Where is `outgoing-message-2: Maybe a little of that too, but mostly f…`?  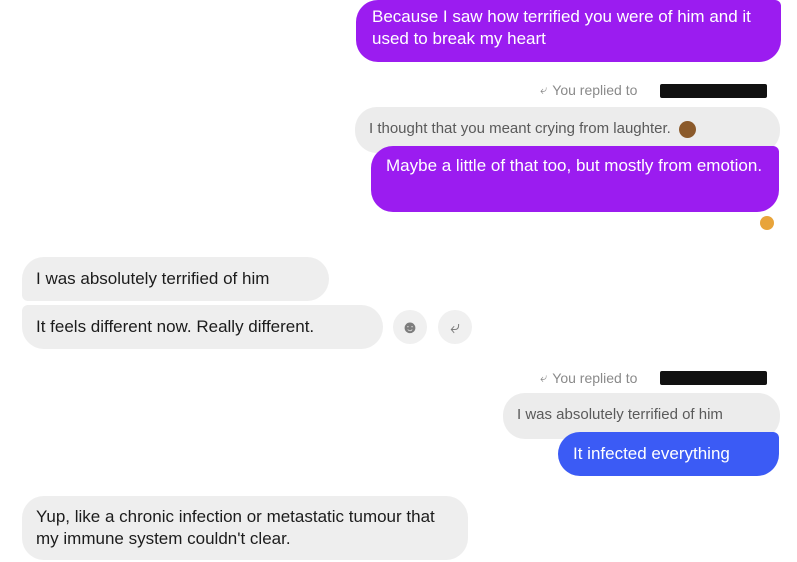
outgoing-message-2: Maybe a little of that too, but mostly f… is located at coordinates (575, 179).